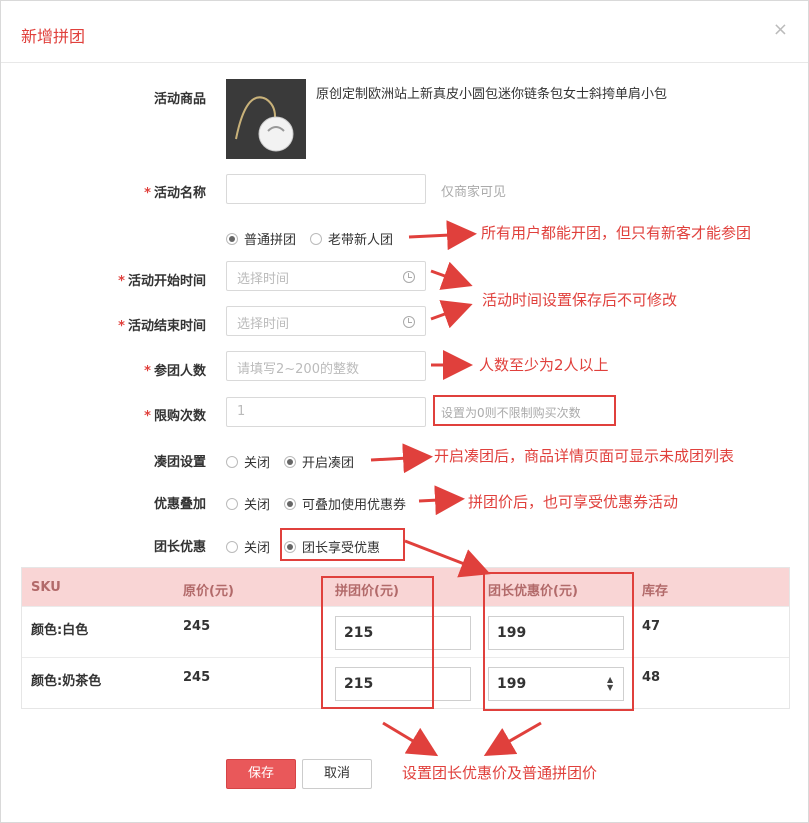 This screenshot has height=823, width=809. I want to click on annotation-text: 开启凑团后，商品详情页面可显示未成团列表, so click(584, 456).